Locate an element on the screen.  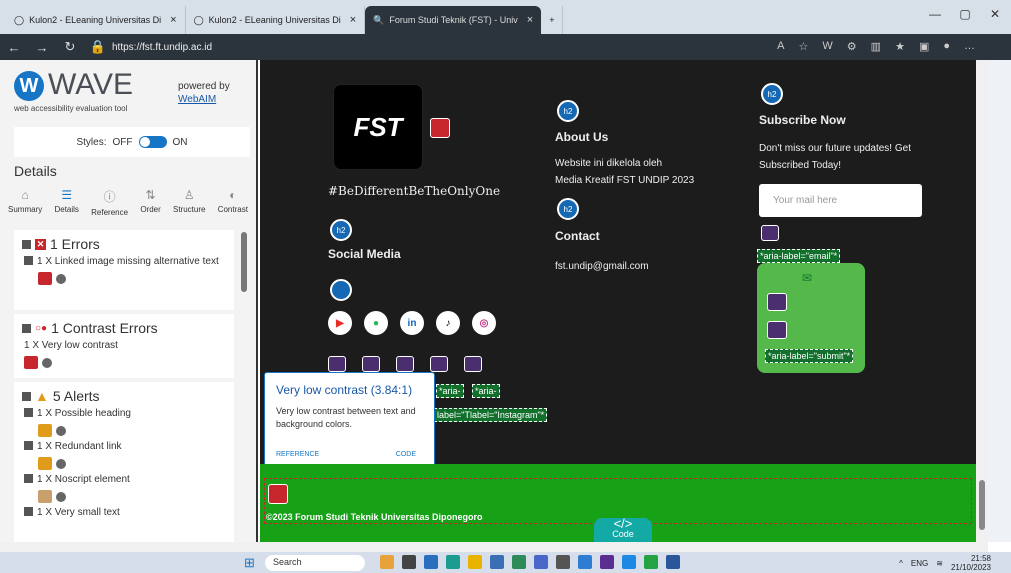
new-tab-button: + is located at coordinates (552, 20).